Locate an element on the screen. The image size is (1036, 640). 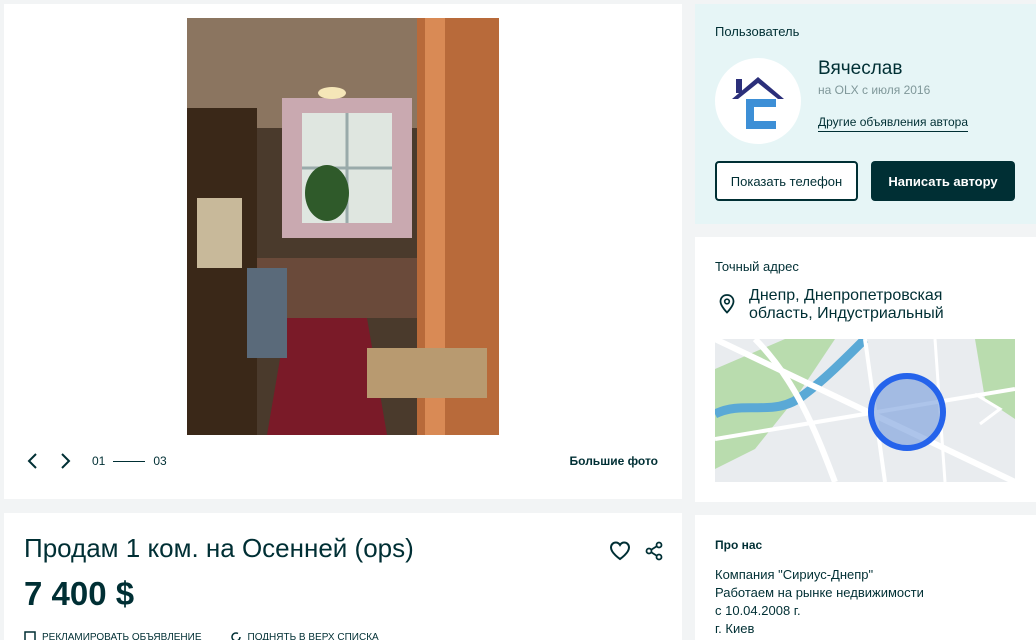
other-ads-link: Другие объявления автора is located at coordinates (893, 123).